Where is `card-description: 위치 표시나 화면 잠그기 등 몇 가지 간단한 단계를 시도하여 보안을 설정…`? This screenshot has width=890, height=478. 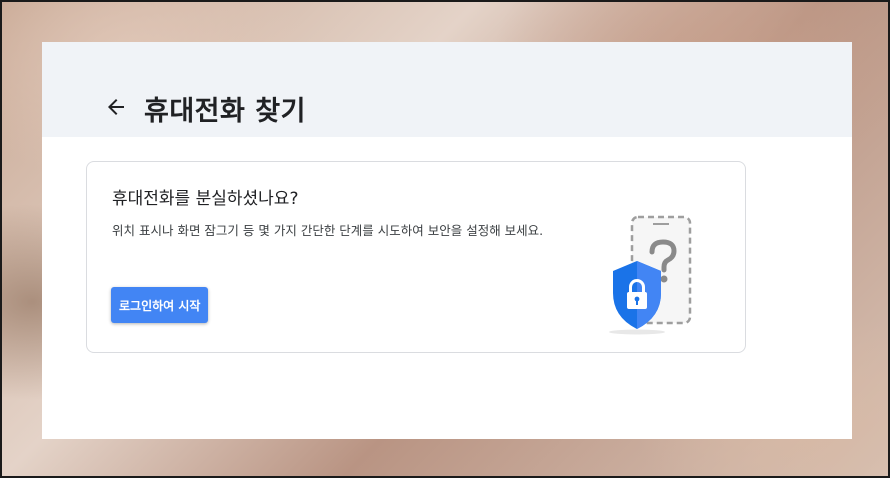 card-description: 위치 표시나 화면 잠그기 등 몇 가지 간단한 단계를 시도하여 보안을 설정… is located at coordinates (328, 230).